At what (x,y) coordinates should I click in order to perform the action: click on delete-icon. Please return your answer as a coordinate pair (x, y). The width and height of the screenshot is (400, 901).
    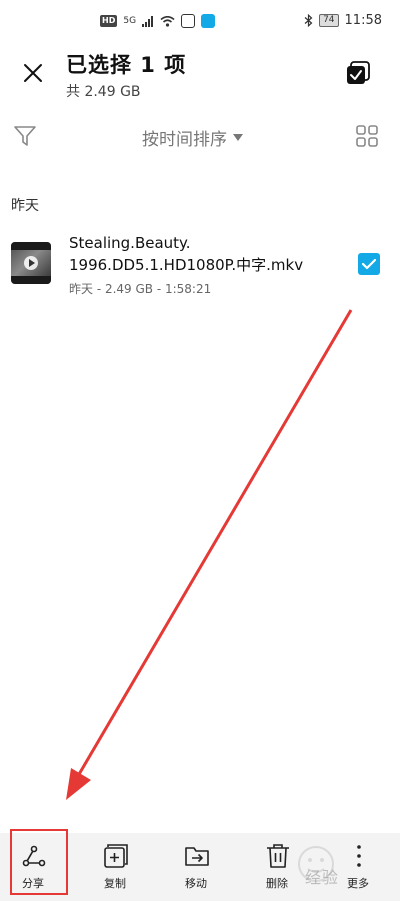
    Looking at the image, I should click on (278, 856).